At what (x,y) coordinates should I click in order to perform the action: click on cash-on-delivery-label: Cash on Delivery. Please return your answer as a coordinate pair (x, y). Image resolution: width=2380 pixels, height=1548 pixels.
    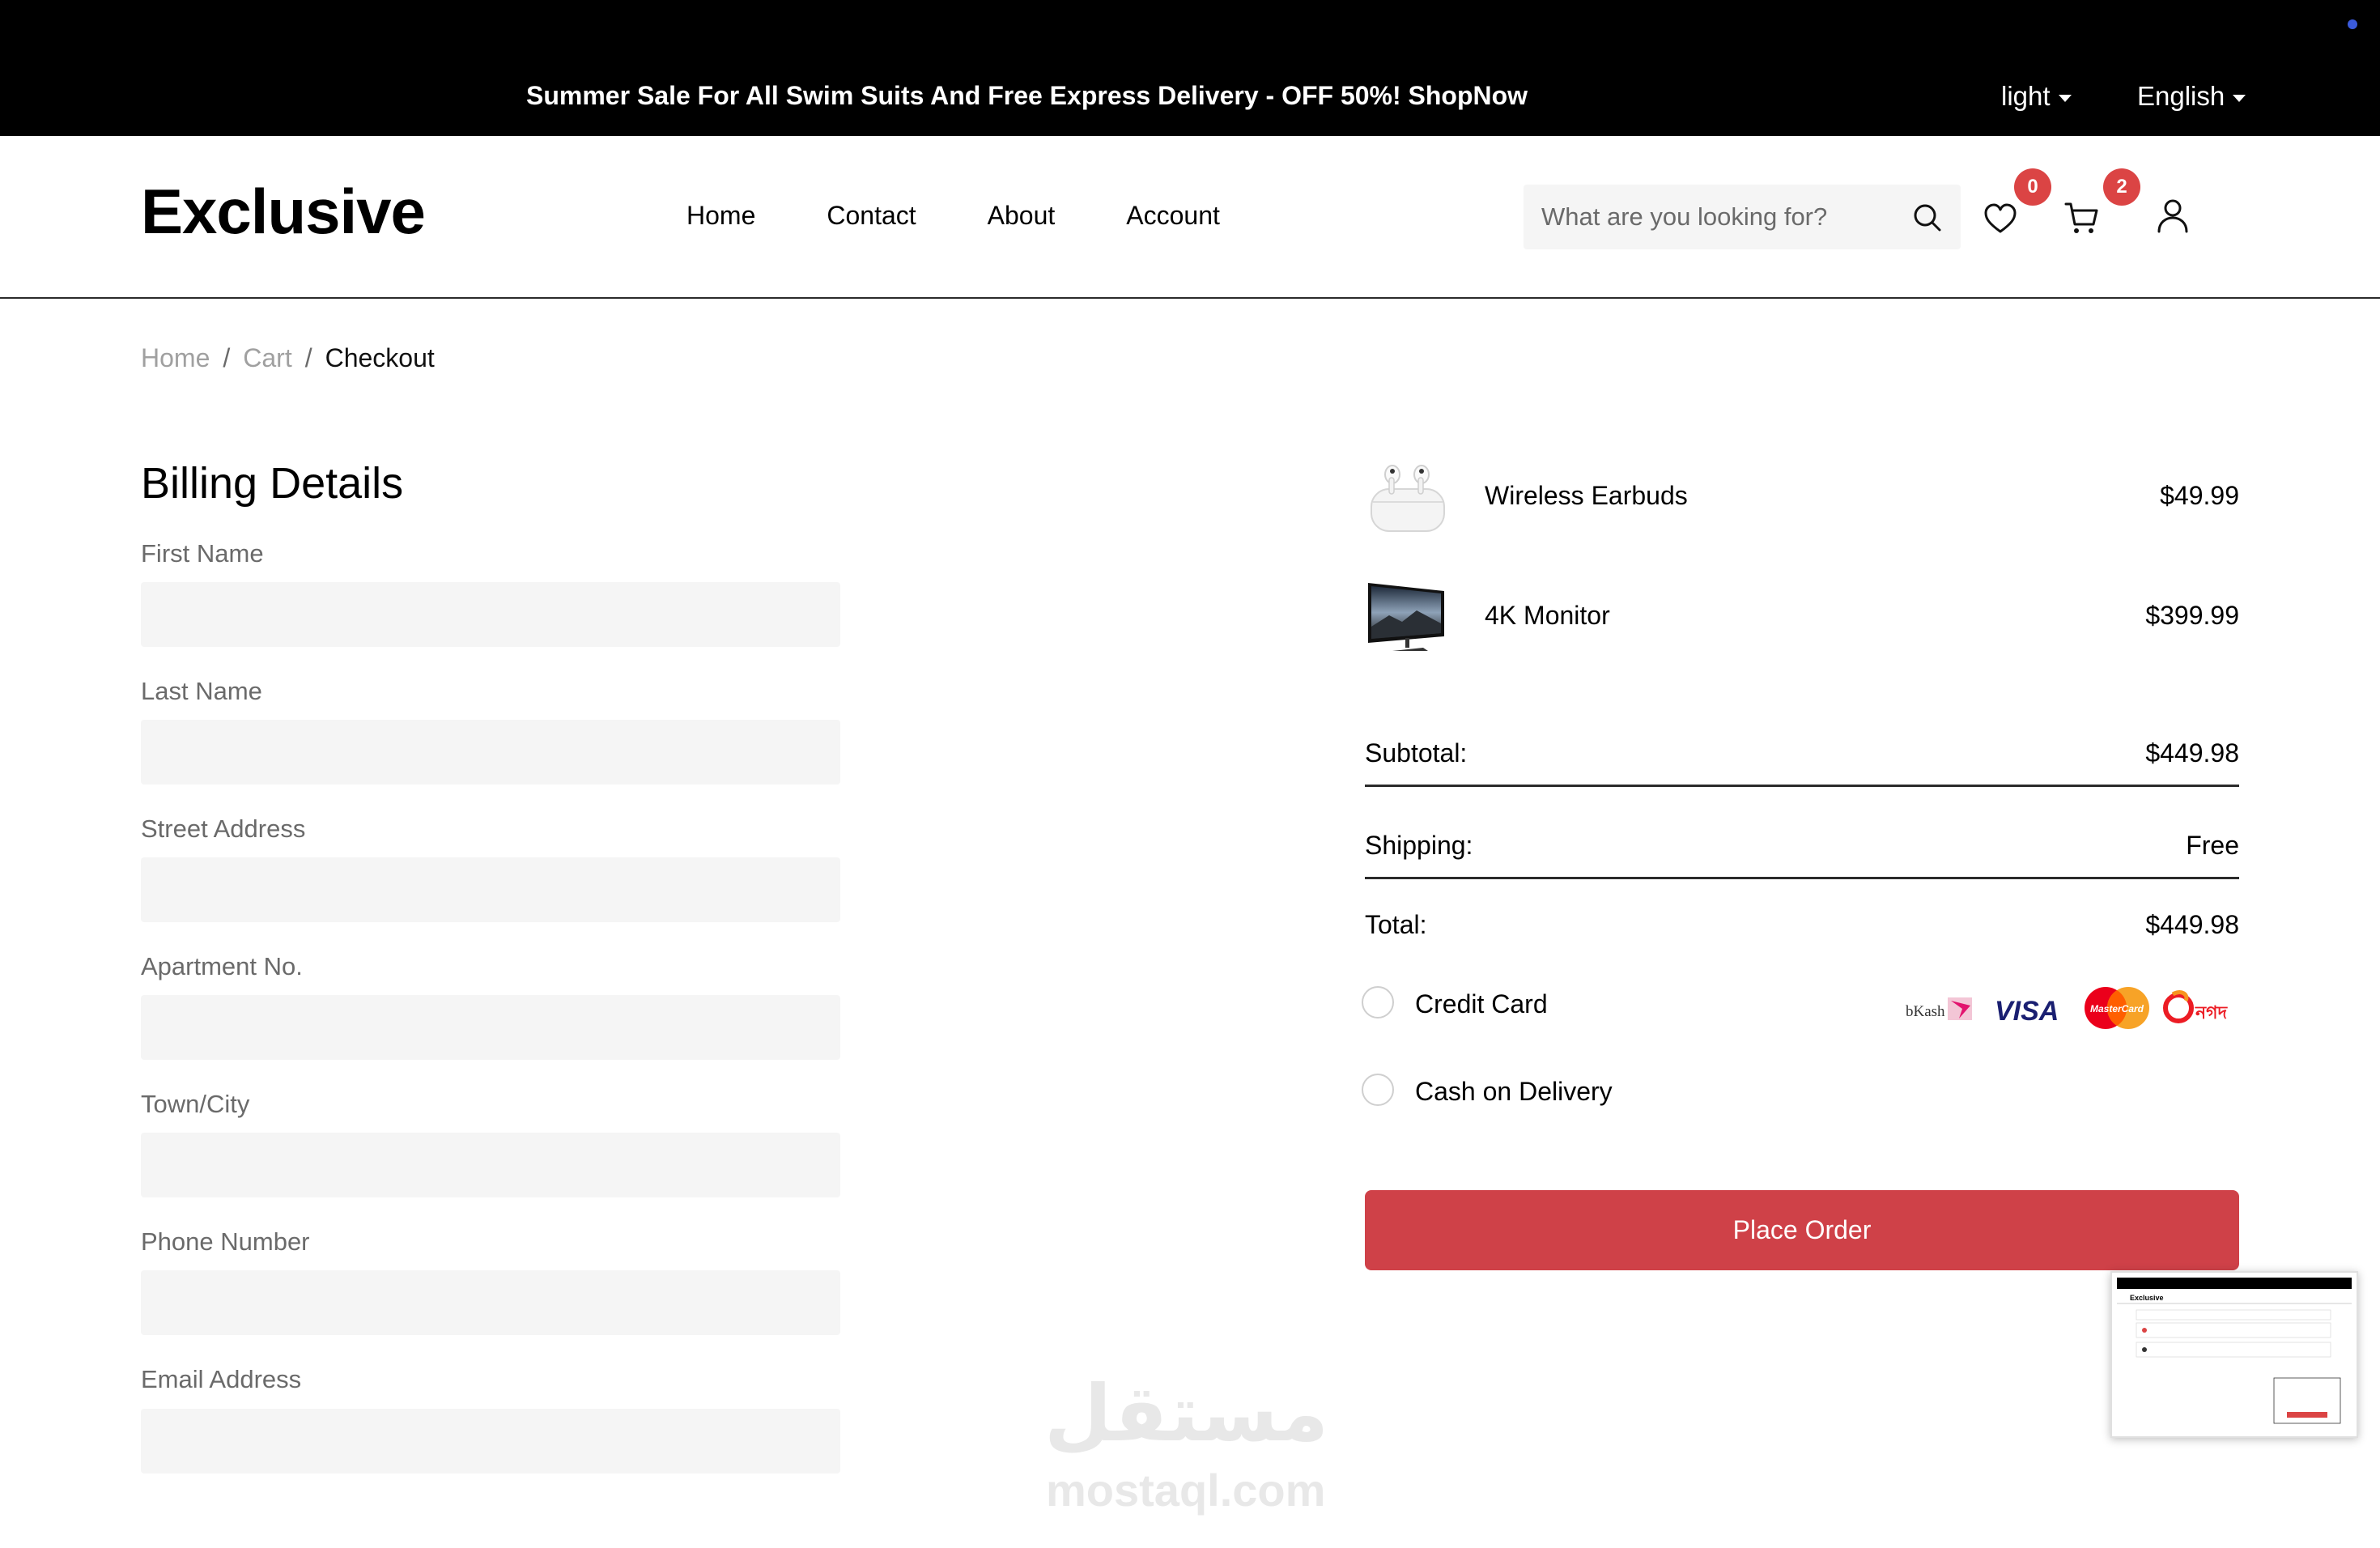
    Looking at the image, I should click on (1514, 1092).